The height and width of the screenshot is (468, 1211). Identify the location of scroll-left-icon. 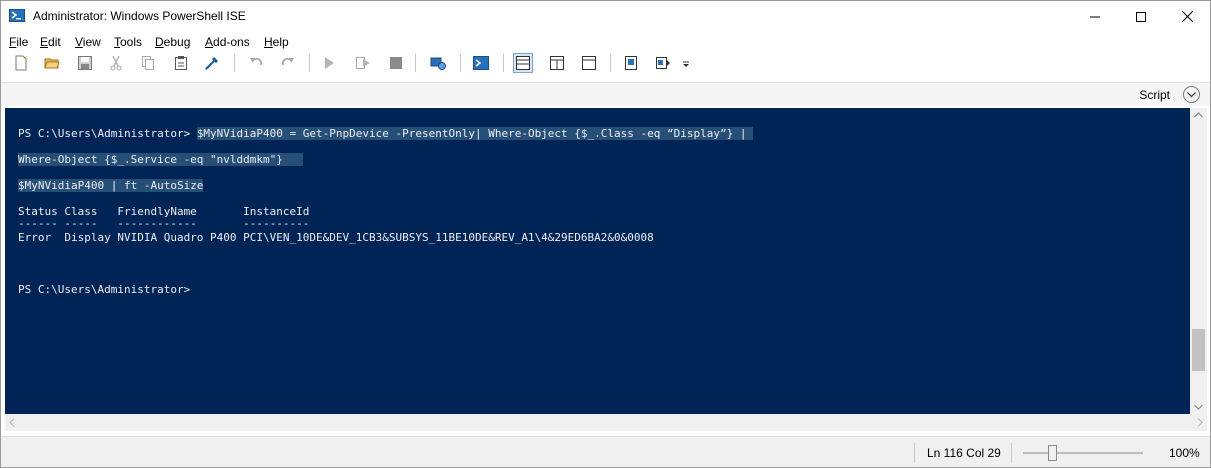
(12, 422).